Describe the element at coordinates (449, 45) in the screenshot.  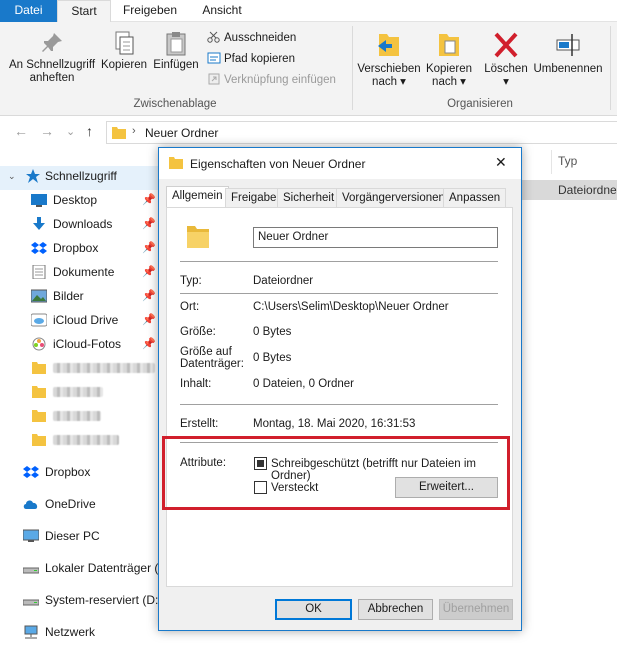
I see `copy-folder-icon` at that location.